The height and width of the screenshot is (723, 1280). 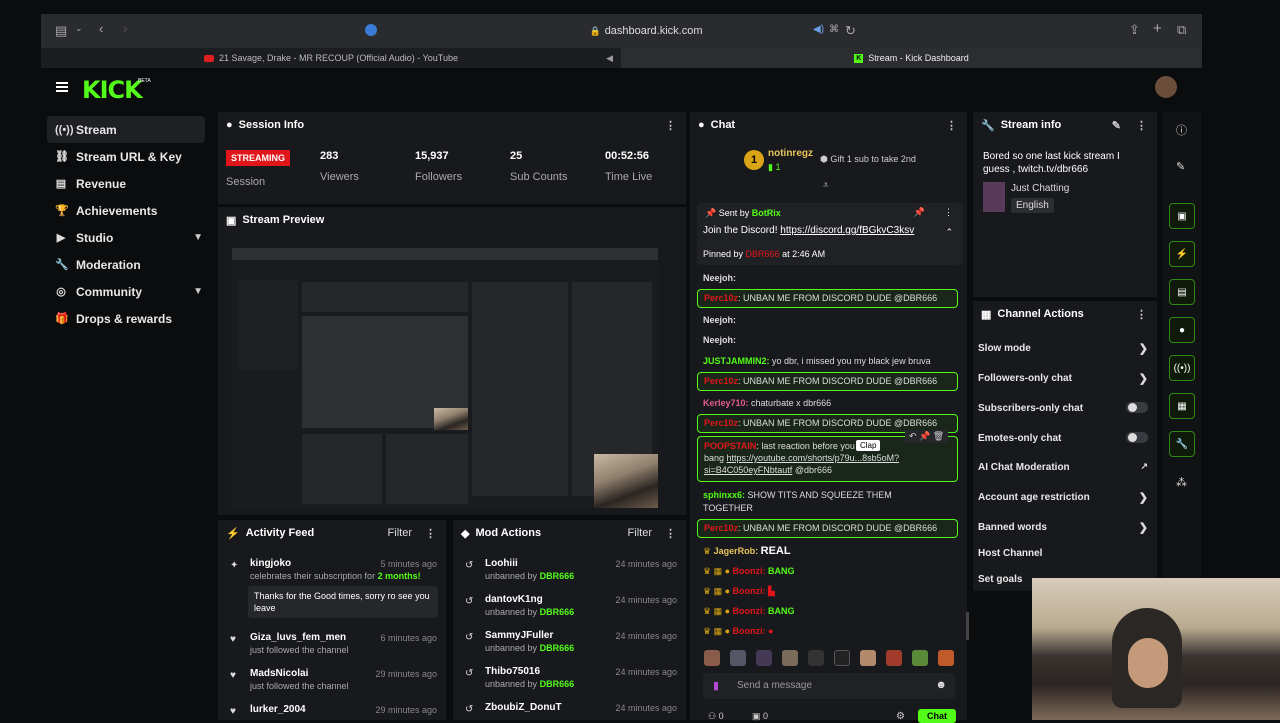 What do you see at coordinates (1063, 528) in the screenshot?
I see `action-banned-words: Banned words ❯` at bounding box center [1063, 528].